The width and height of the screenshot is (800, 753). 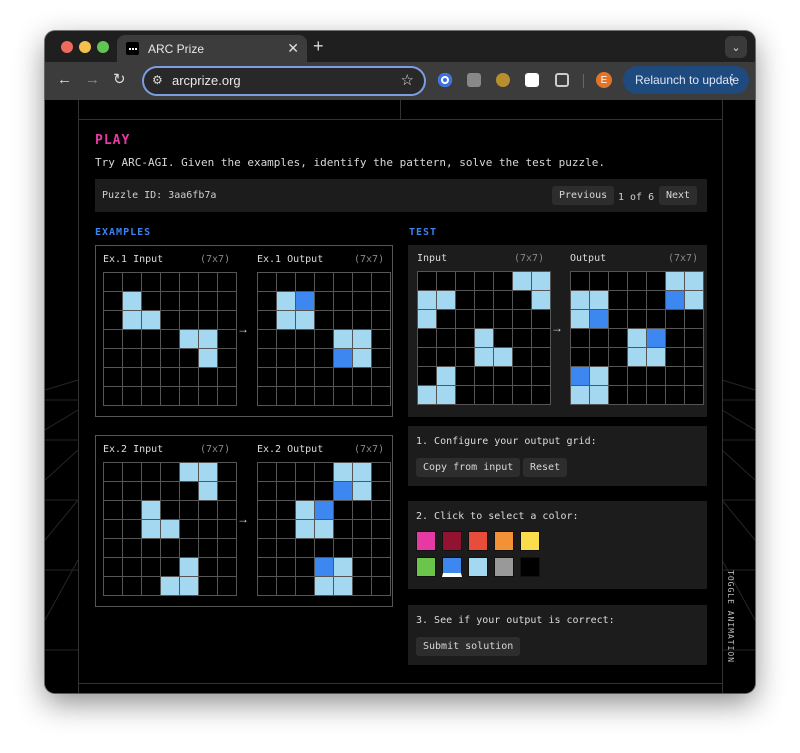 I want to click on tab-arc-prize: ARC Prize ✕, so click(x=212, y=48).